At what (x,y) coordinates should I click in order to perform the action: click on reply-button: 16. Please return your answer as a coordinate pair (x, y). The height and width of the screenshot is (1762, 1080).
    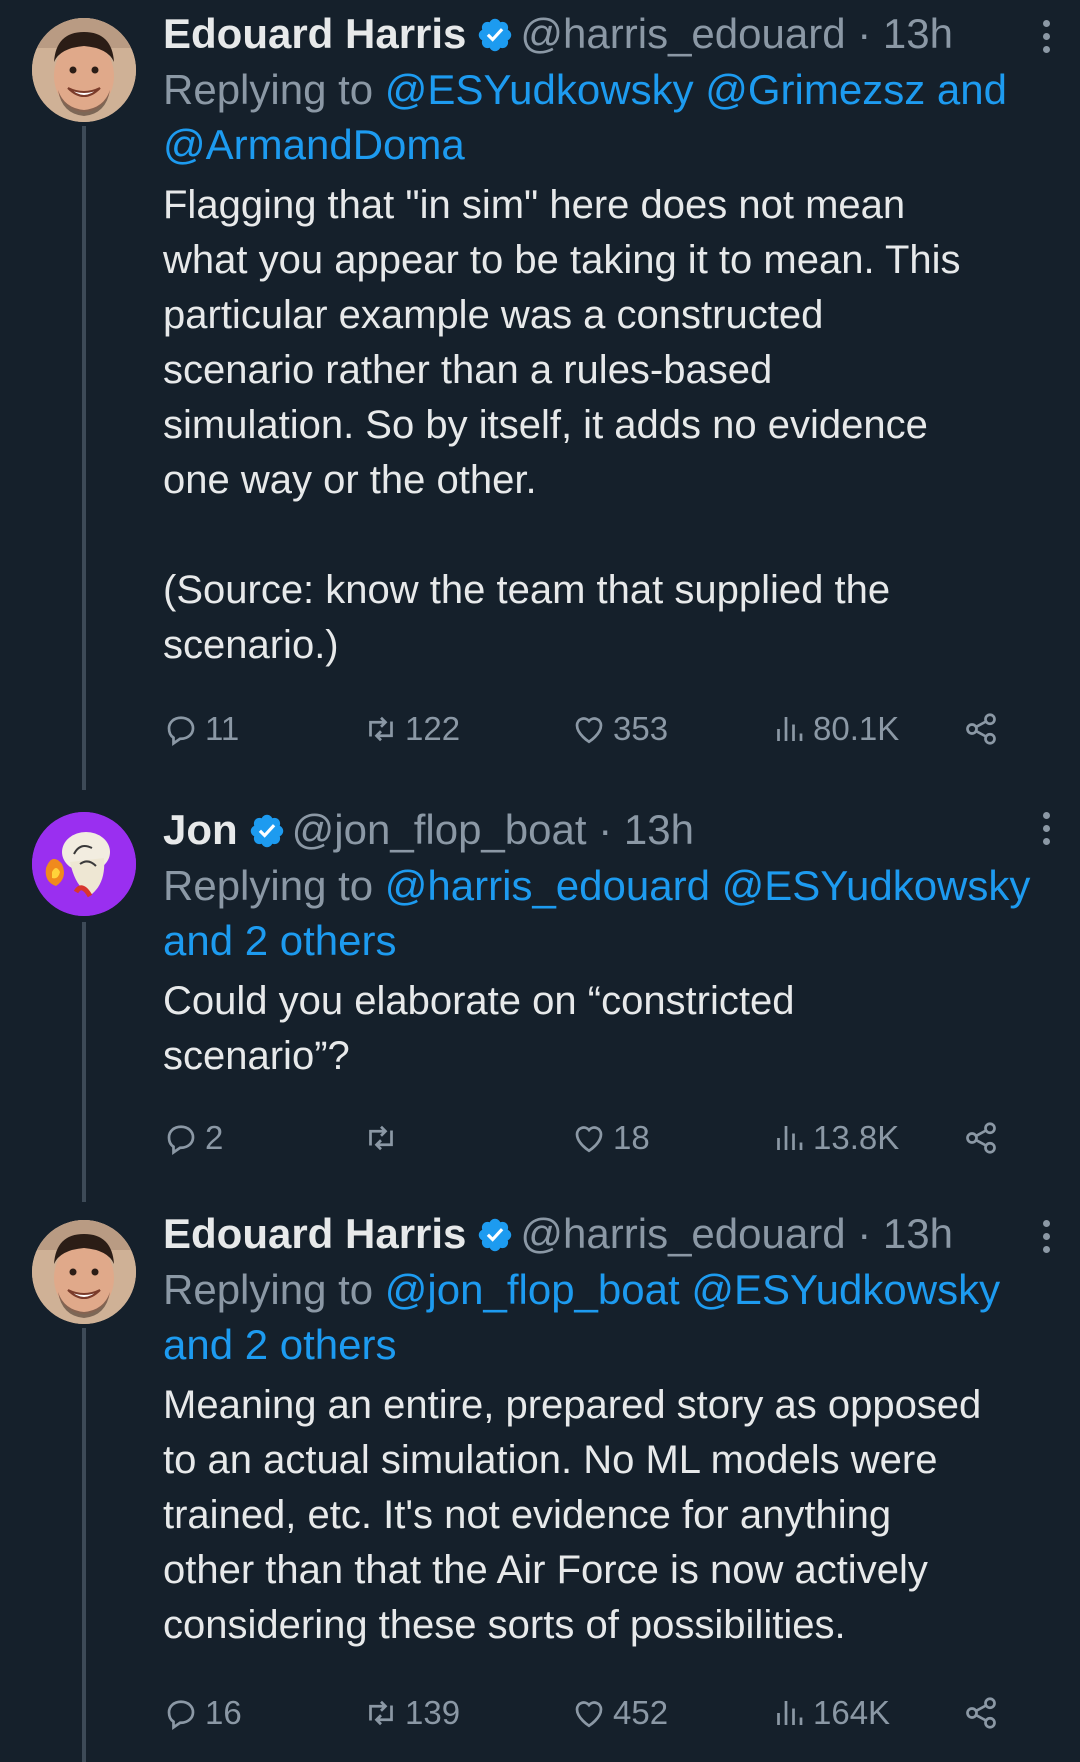
    Looking at the image, I should click on (202, 1713).